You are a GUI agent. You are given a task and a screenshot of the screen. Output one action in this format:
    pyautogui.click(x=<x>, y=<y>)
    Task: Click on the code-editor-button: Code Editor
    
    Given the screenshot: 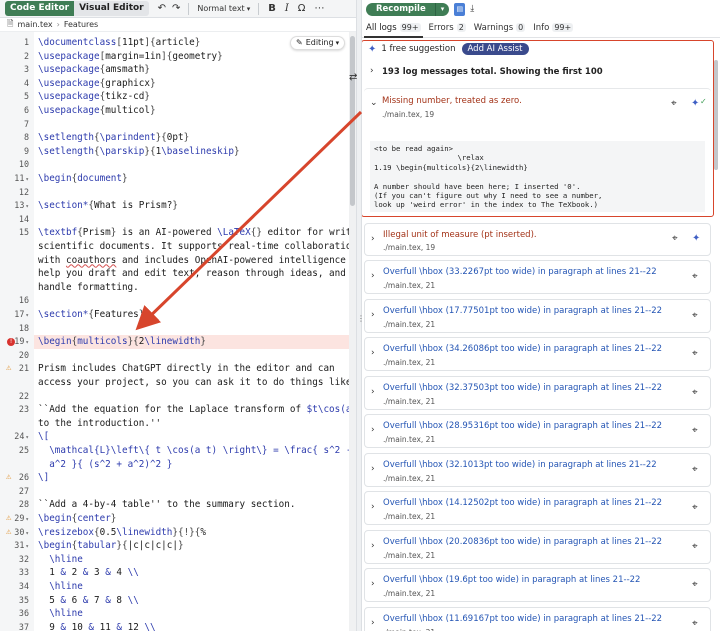 What is the action you would take?
    pyautogui.click(x=40, y=8)
    